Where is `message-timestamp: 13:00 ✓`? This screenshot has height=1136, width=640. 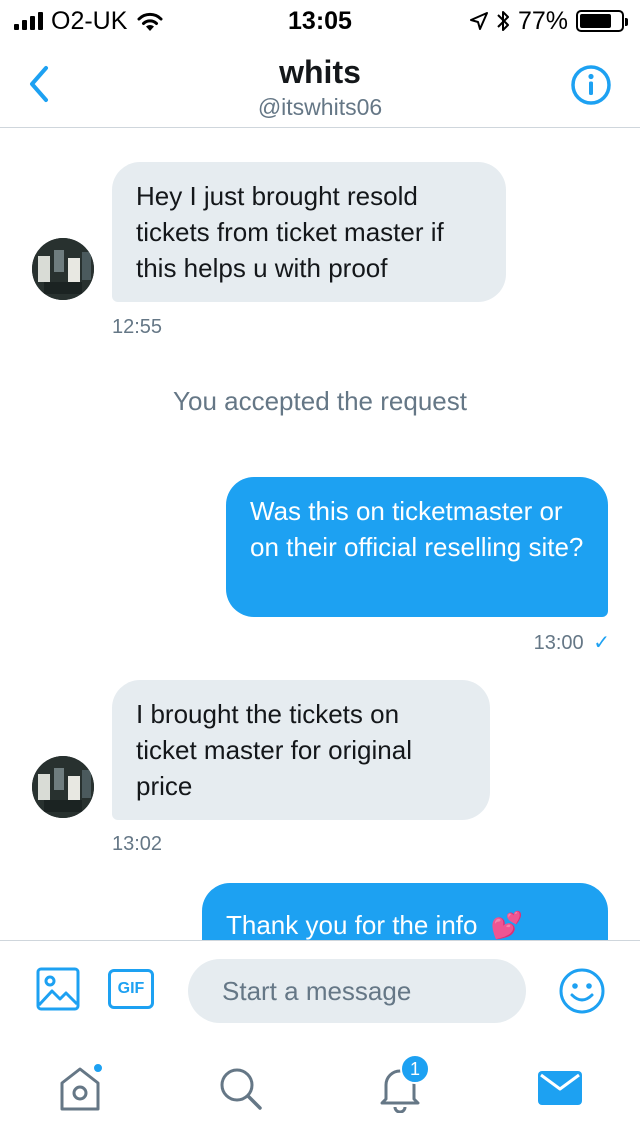
message-timestamp: 13:00 ✓ is located at coordinates (571, 643).